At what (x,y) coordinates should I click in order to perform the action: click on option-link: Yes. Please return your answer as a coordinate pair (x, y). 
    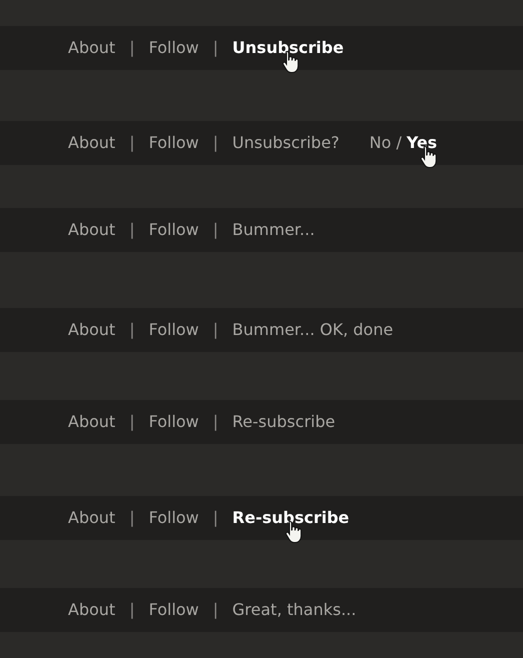
    Looking at the image, I should click on (422, 142).